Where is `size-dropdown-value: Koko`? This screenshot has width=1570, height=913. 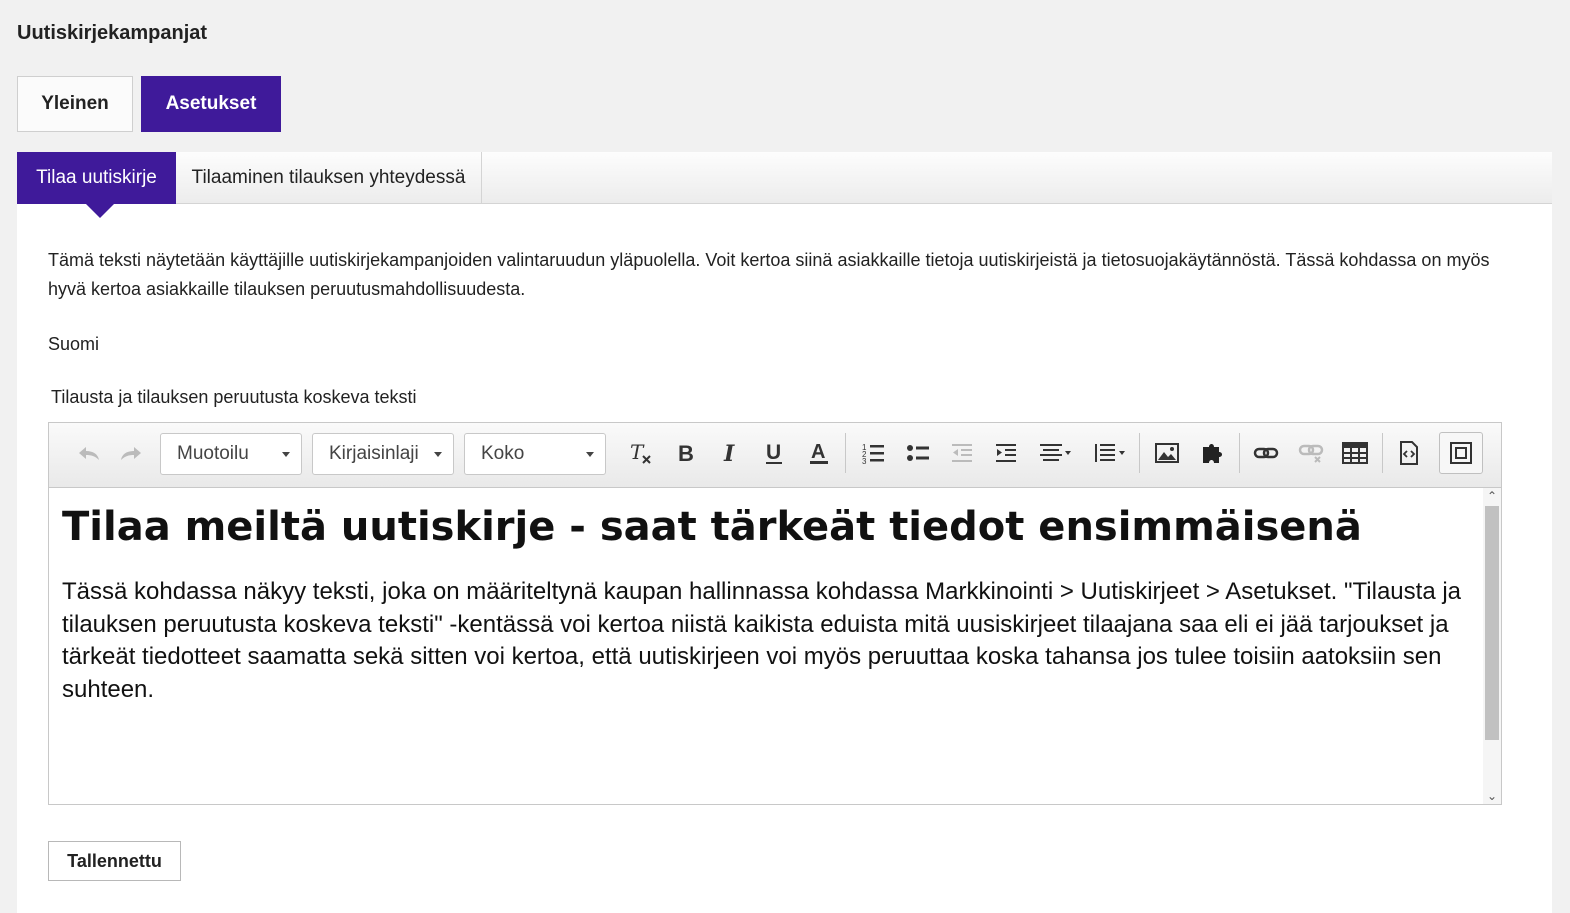 size-dropdown-value: Koko is located at coordinates (503, 453).